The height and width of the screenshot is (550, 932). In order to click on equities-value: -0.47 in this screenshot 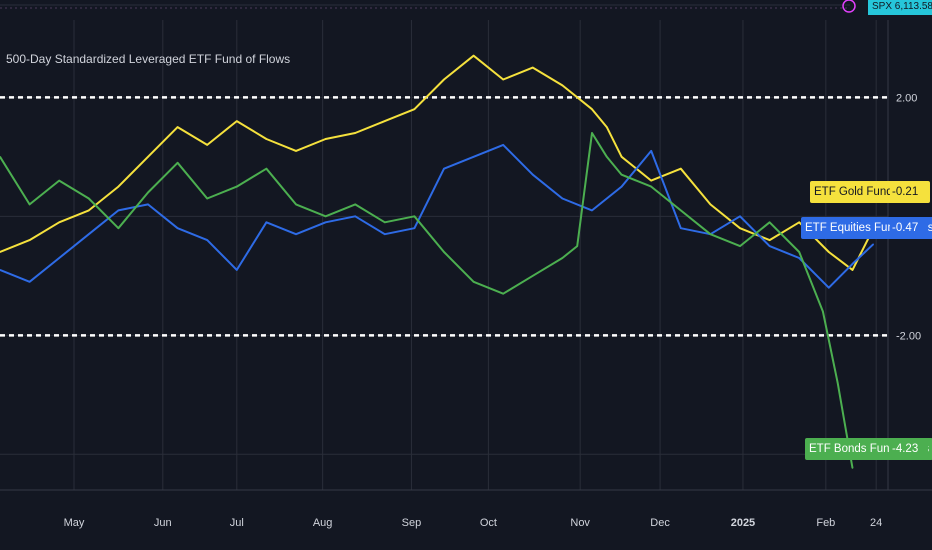, I will do `click(905, 228)`.